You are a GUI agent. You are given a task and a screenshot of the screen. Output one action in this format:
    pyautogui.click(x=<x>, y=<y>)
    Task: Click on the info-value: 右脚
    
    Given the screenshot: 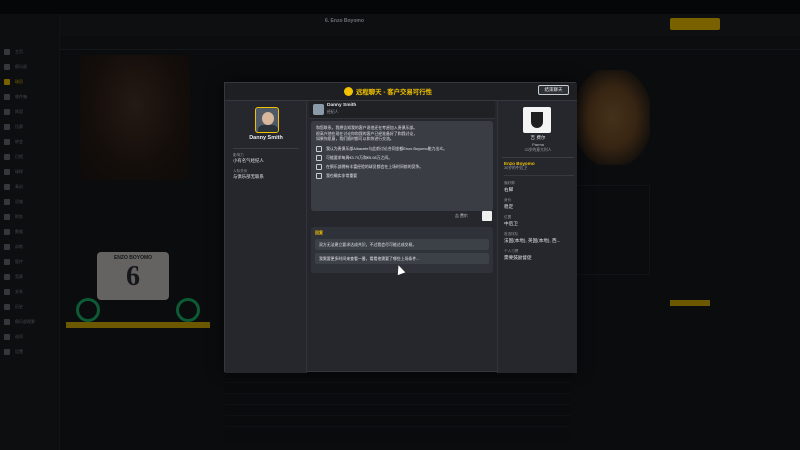 What is the action you would take?
    pyautogui.click(x=509, y=189)
    